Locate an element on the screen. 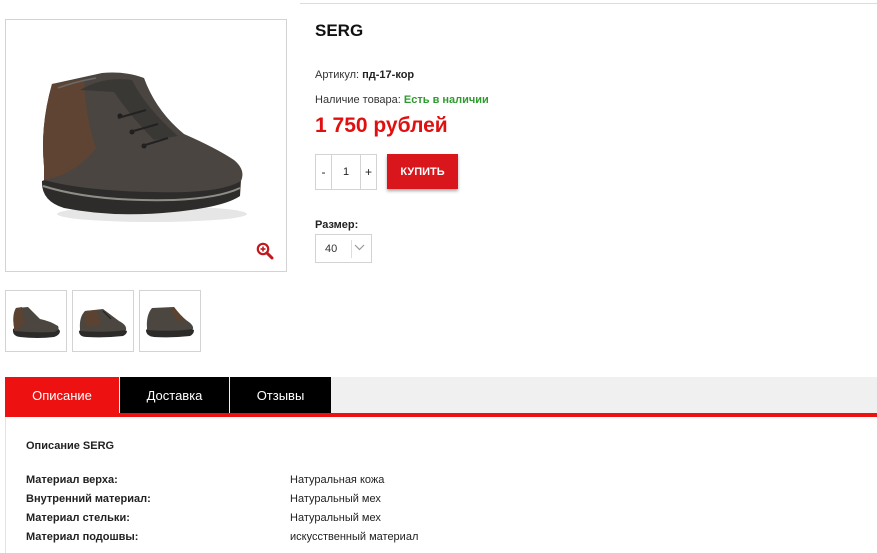  spec-value: Натуральная кожа is located at coordinates (337, 480).